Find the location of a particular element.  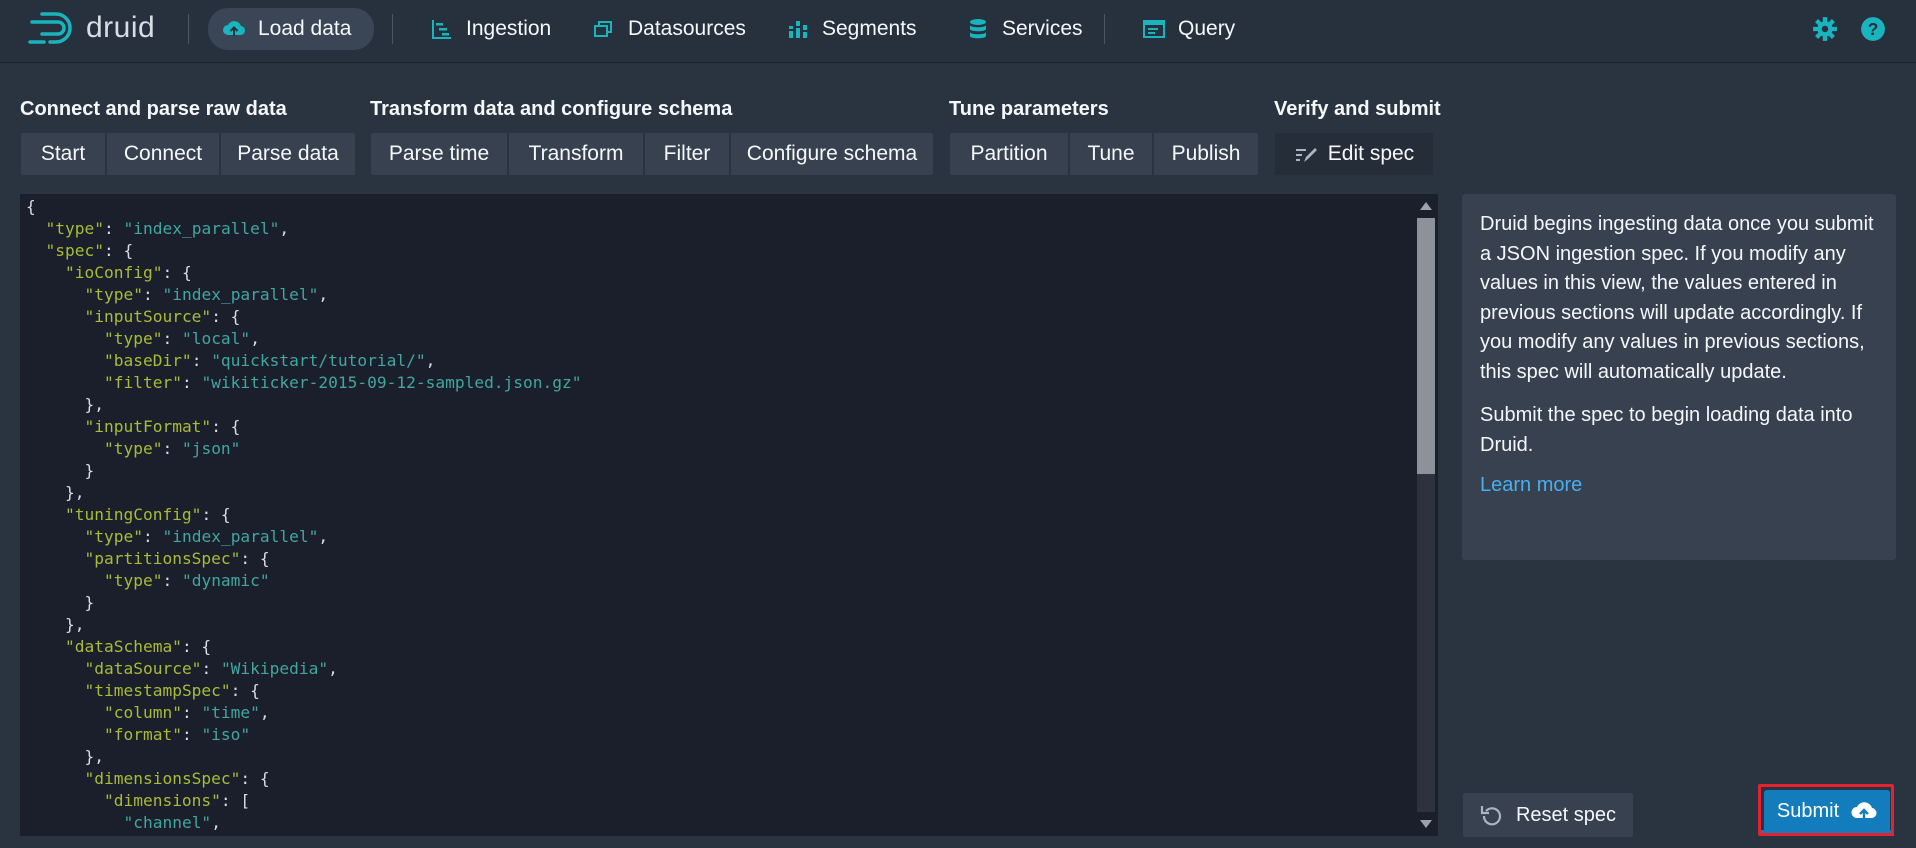

step-buttons: Edit spec is located at coordinates (1354, 154).